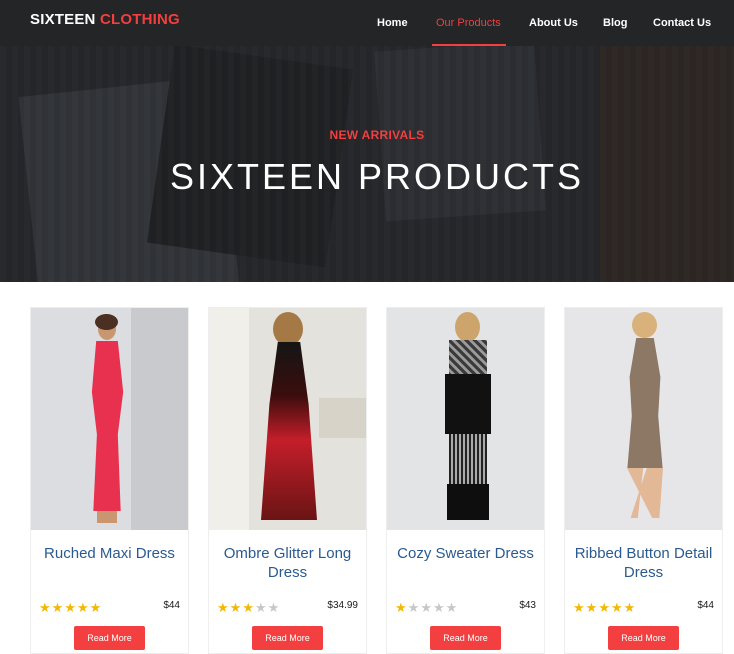 This screenshot has width=734, height=654. I want to click on nav-item-blog: Blog, so click(615, 23).